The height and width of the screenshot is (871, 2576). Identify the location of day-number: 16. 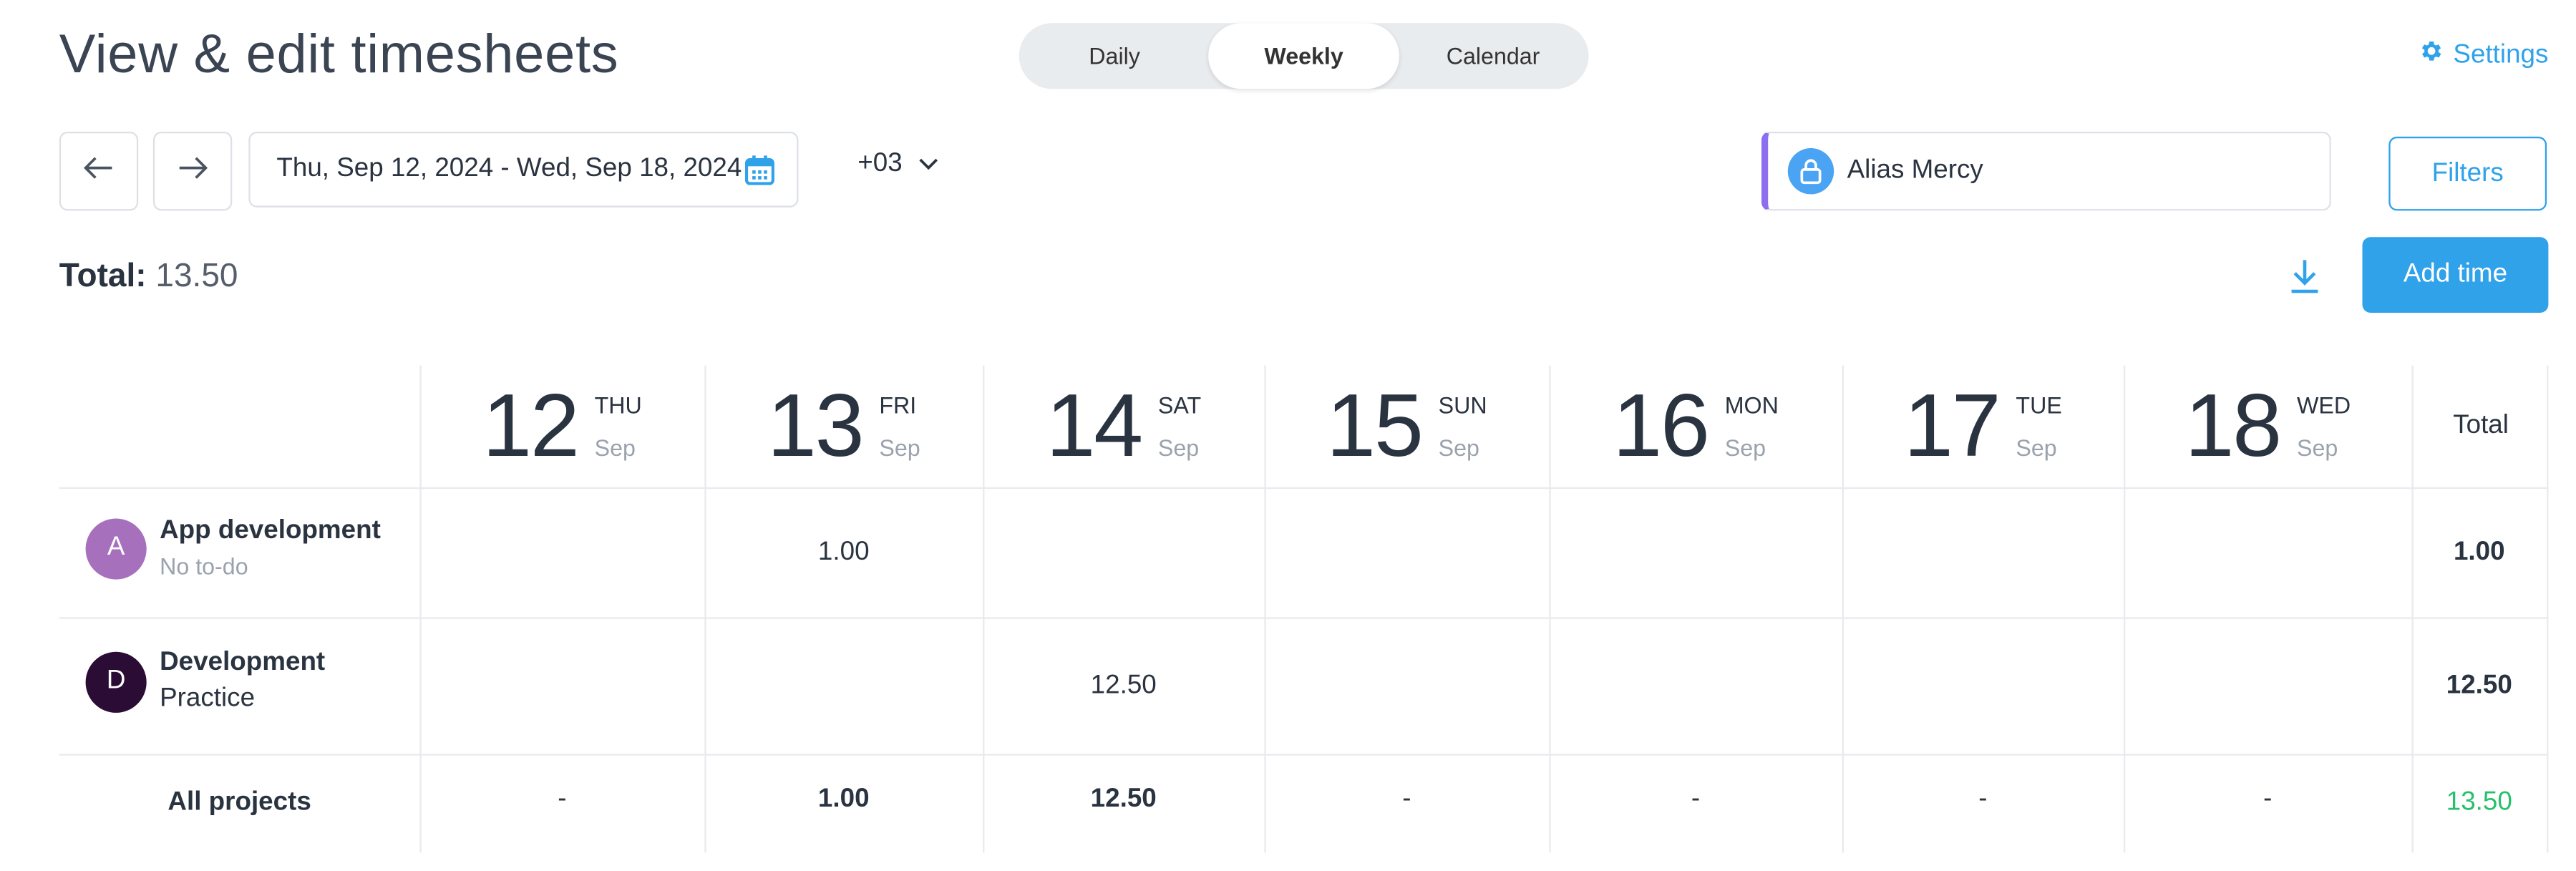
(1661, 426).